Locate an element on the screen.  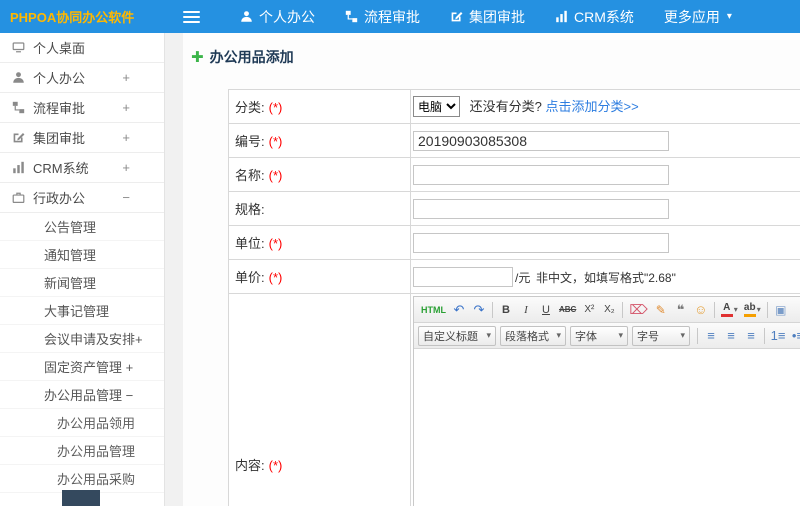
form-row-unit: 单位: (*) is located at coordinates (514, 242).